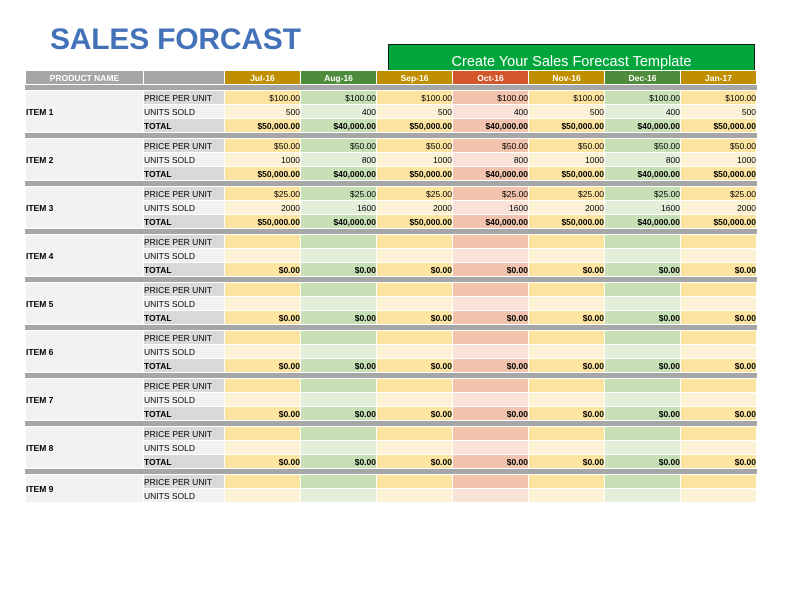  What do you see at coordinates (338, 207) in the screenshot?
I see `cell-units-aug-16: 1600` at bounding box center [338, 207].